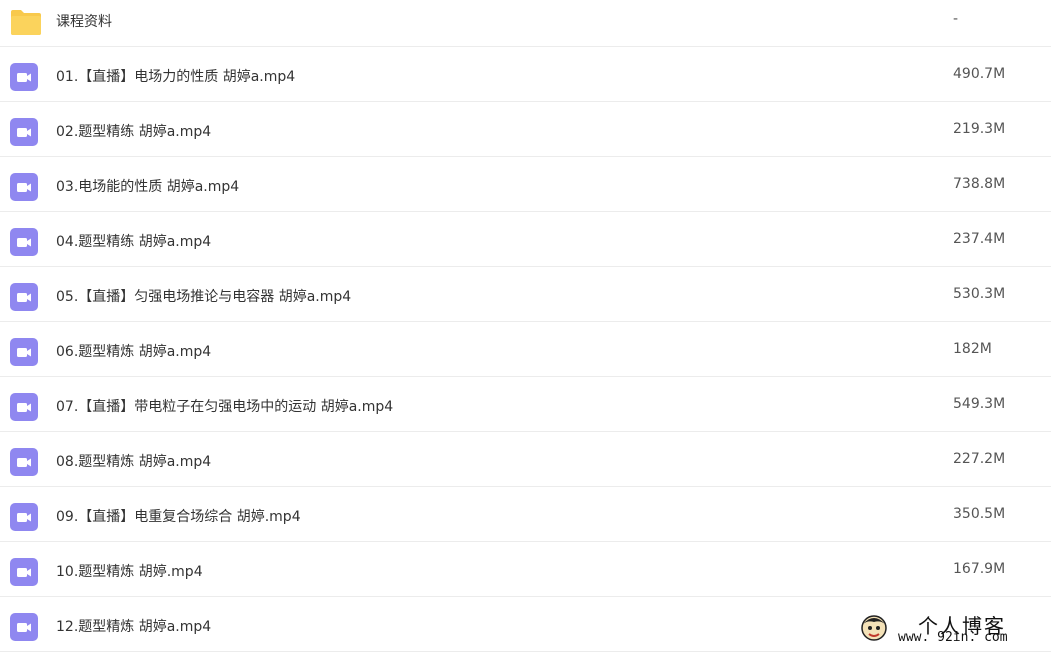 Image resolution: width=1051 pixels, height=652 pixels. Describe the element at coordinates (525, 514) in the screenshot. I see `file-row: 09.【直播】电重复合场综合 胡婷.mp4 350.5M` at that location.